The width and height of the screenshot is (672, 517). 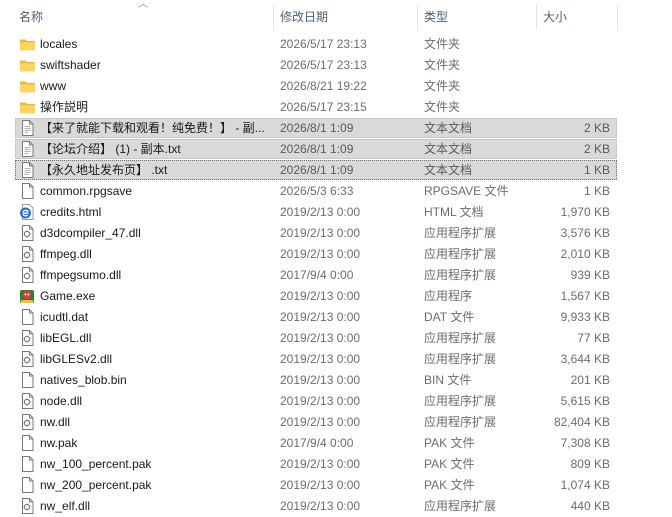 I want to click on file-row: www 2026/8/21 19:22 文件夹, so click(x=336, y=86).